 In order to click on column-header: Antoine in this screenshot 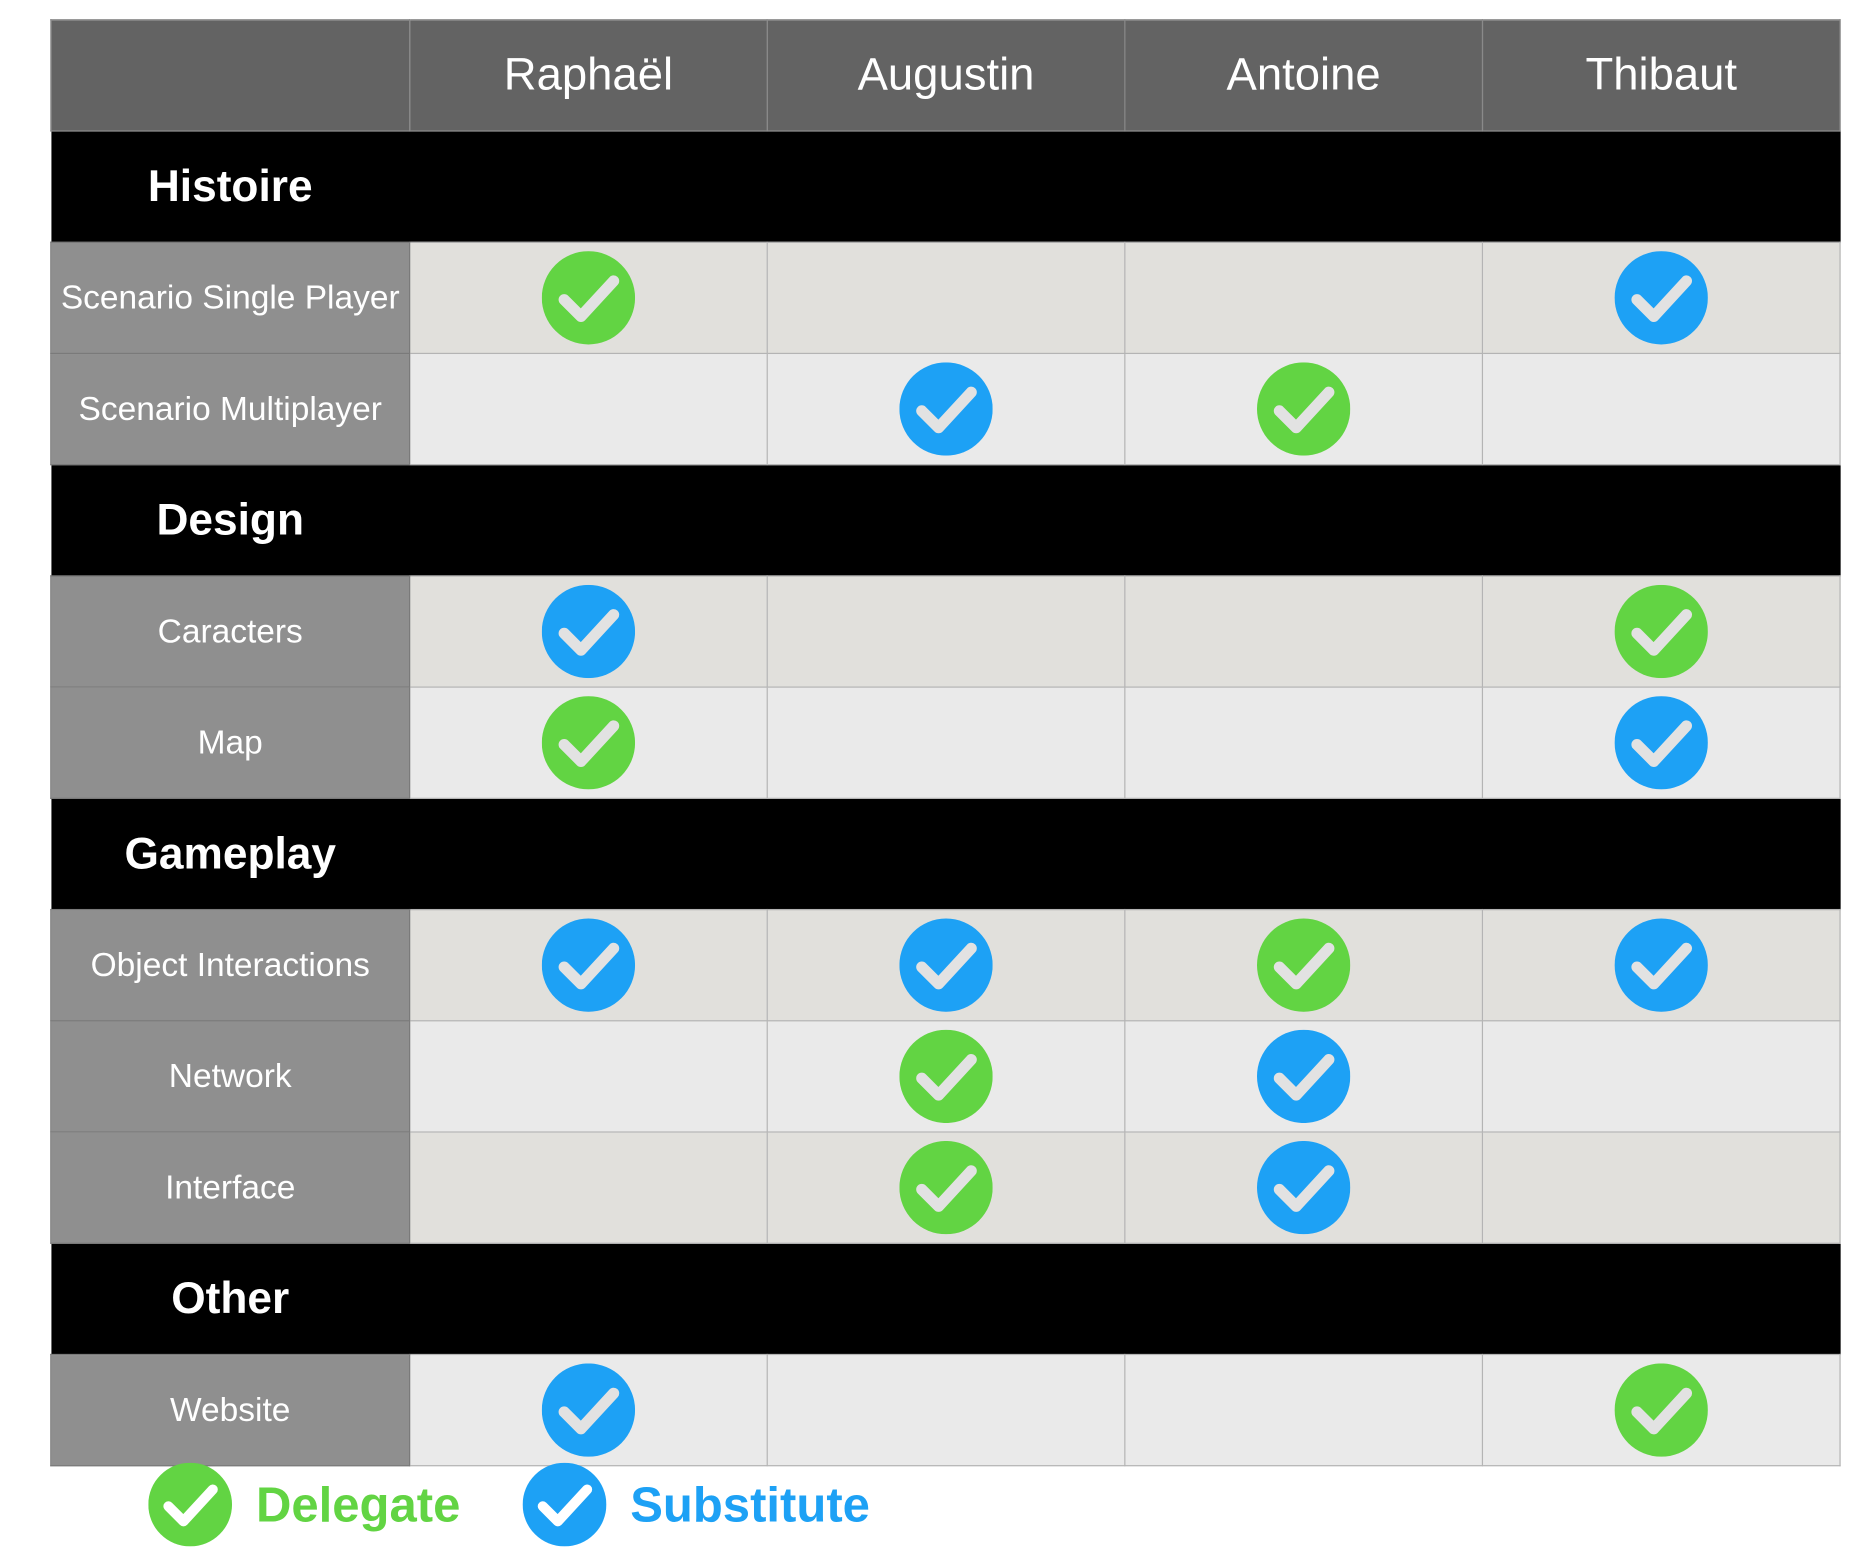, I will do `click(1304, 75)`.